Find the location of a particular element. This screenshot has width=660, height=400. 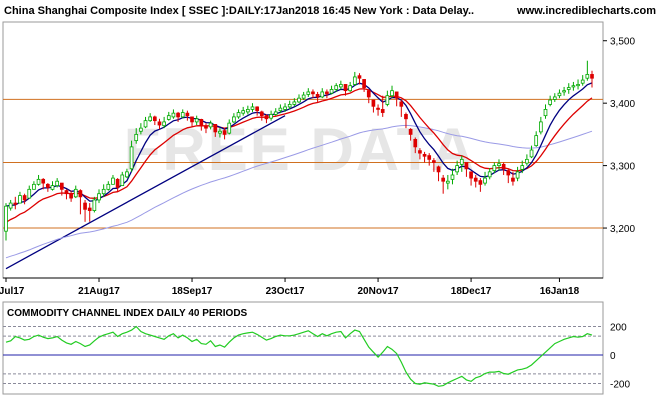

cci-tick-label-2: -200 is located at coordinates (620, 384).